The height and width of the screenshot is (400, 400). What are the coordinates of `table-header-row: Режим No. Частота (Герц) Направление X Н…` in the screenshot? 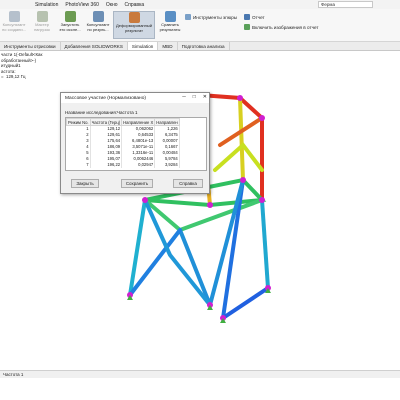 It's located at (123, 122).